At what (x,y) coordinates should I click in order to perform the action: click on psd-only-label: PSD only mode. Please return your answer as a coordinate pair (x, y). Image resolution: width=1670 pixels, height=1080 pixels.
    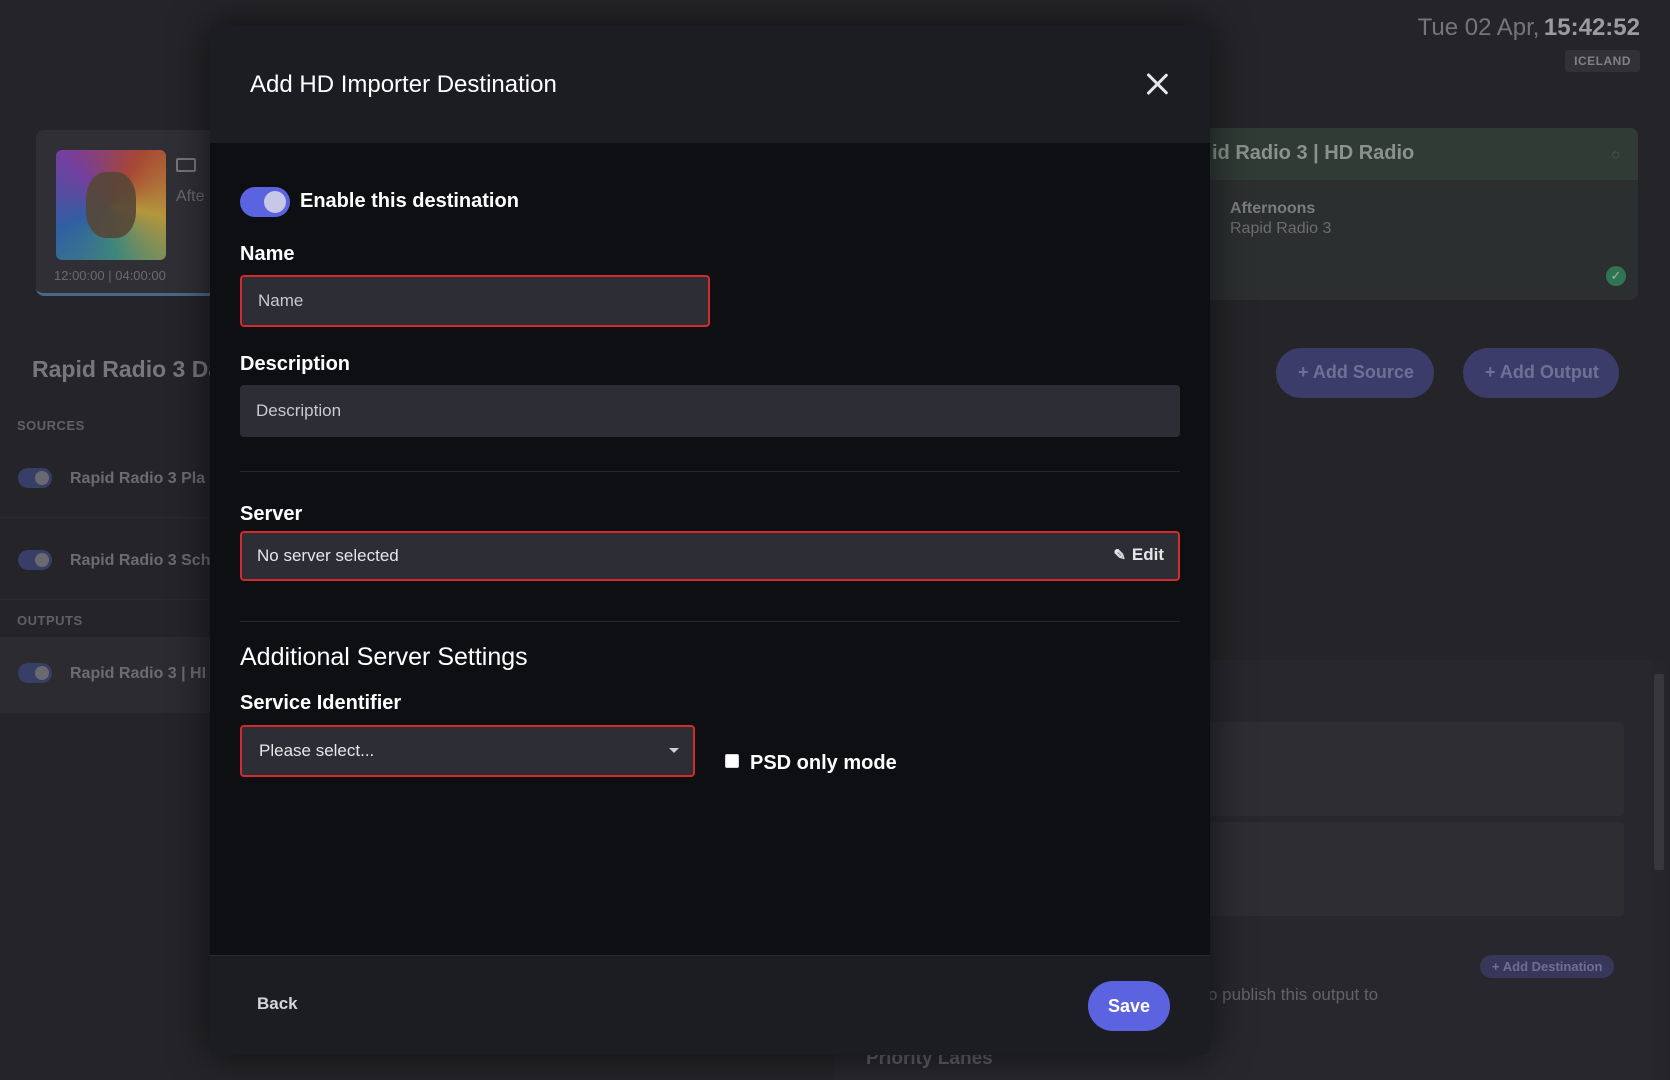
    Looking at the image, I should click on (823, 763).